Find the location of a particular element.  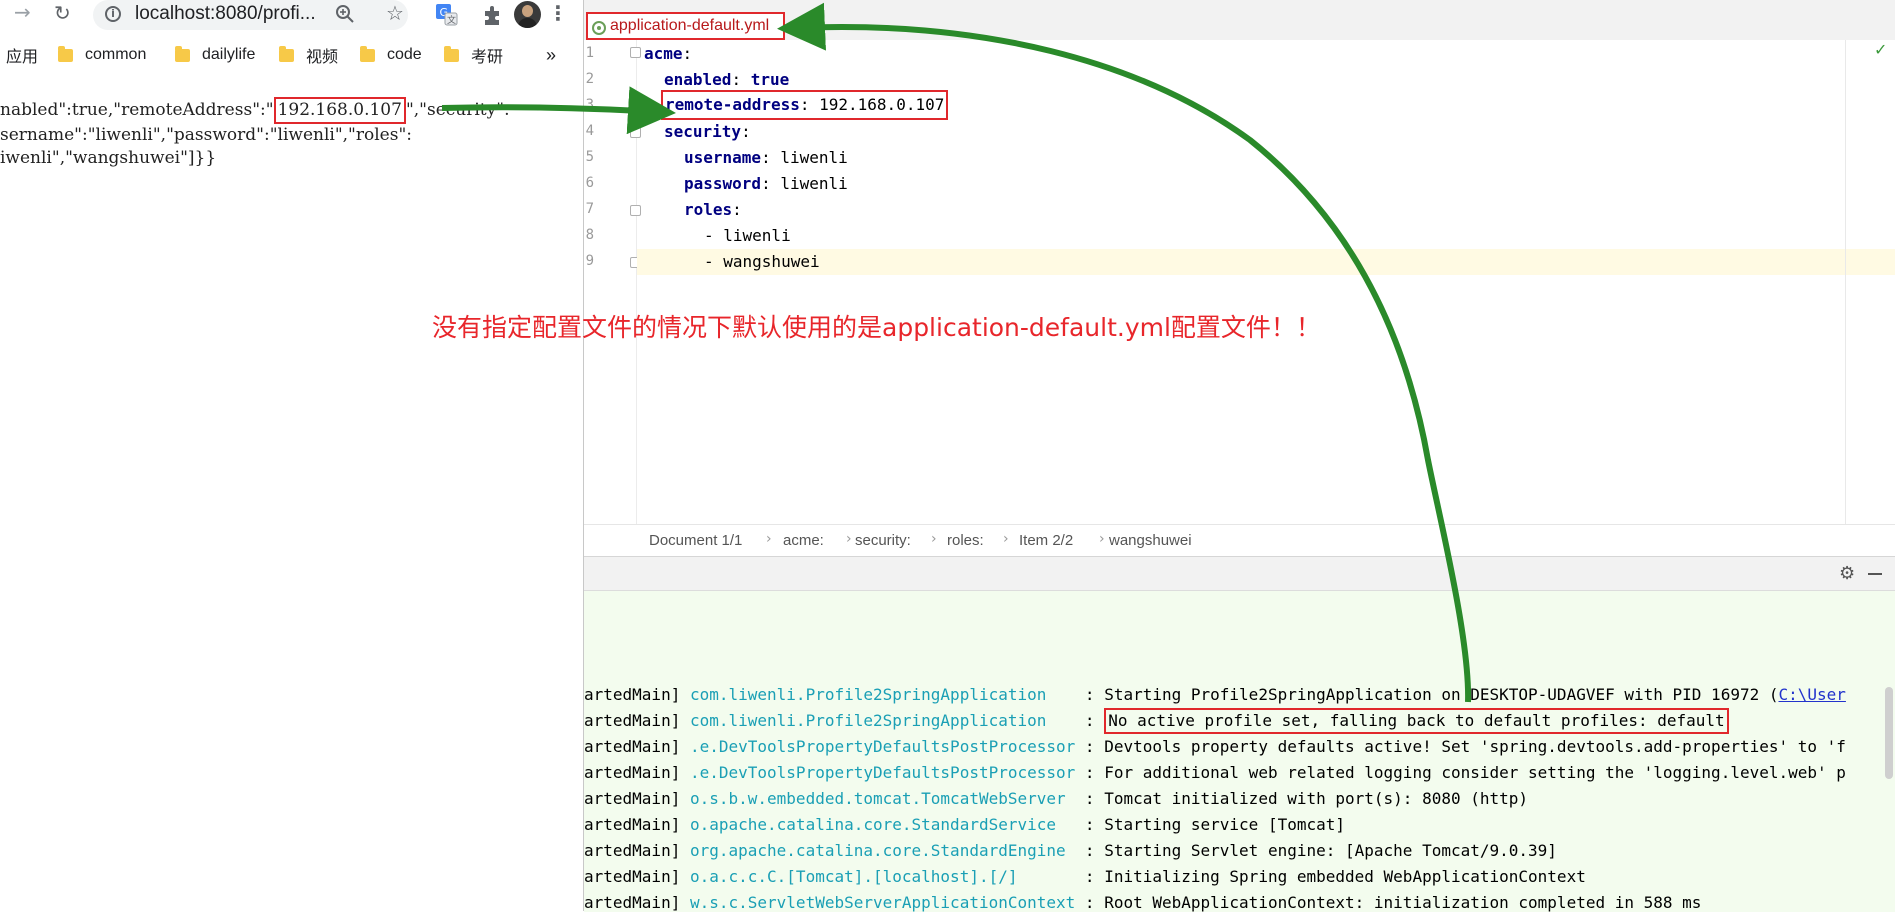

console-scrollbar is located at coordinates (1889, 733).